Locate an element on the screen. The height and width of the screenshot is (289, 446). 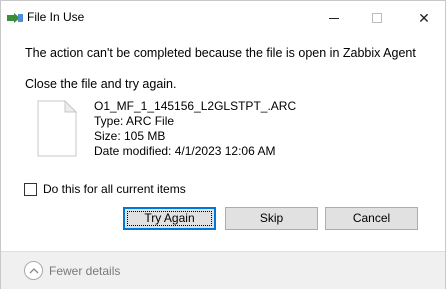
chevron-up-icon is located at coordinates (33, 270).